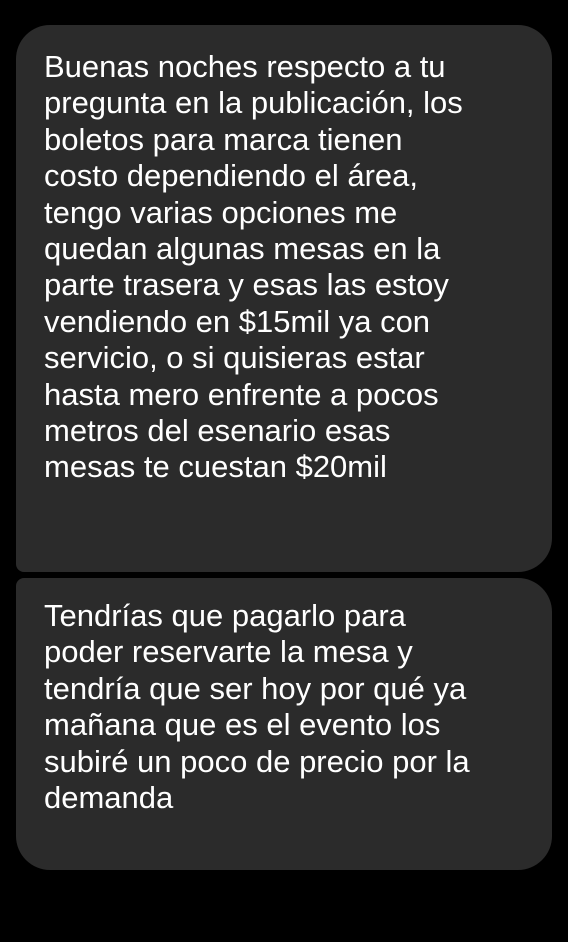  What do you see at coordinates (225, 615) in the screenshot?
I see `message-line: Tendrías que pagarlo para` at bounding box center [225, 615].